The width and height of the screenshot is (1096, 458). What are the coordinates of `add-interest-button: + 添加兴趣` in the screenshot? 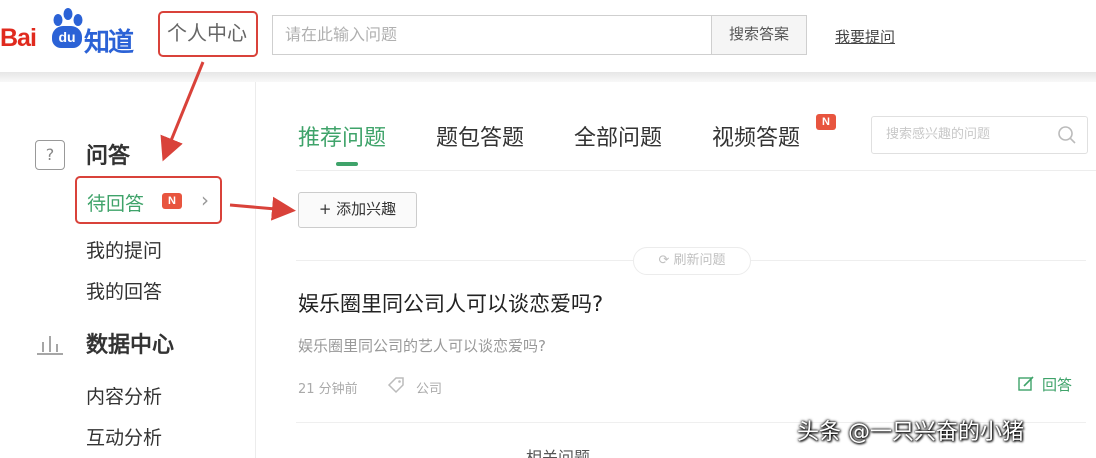 It's located at (357, 210).